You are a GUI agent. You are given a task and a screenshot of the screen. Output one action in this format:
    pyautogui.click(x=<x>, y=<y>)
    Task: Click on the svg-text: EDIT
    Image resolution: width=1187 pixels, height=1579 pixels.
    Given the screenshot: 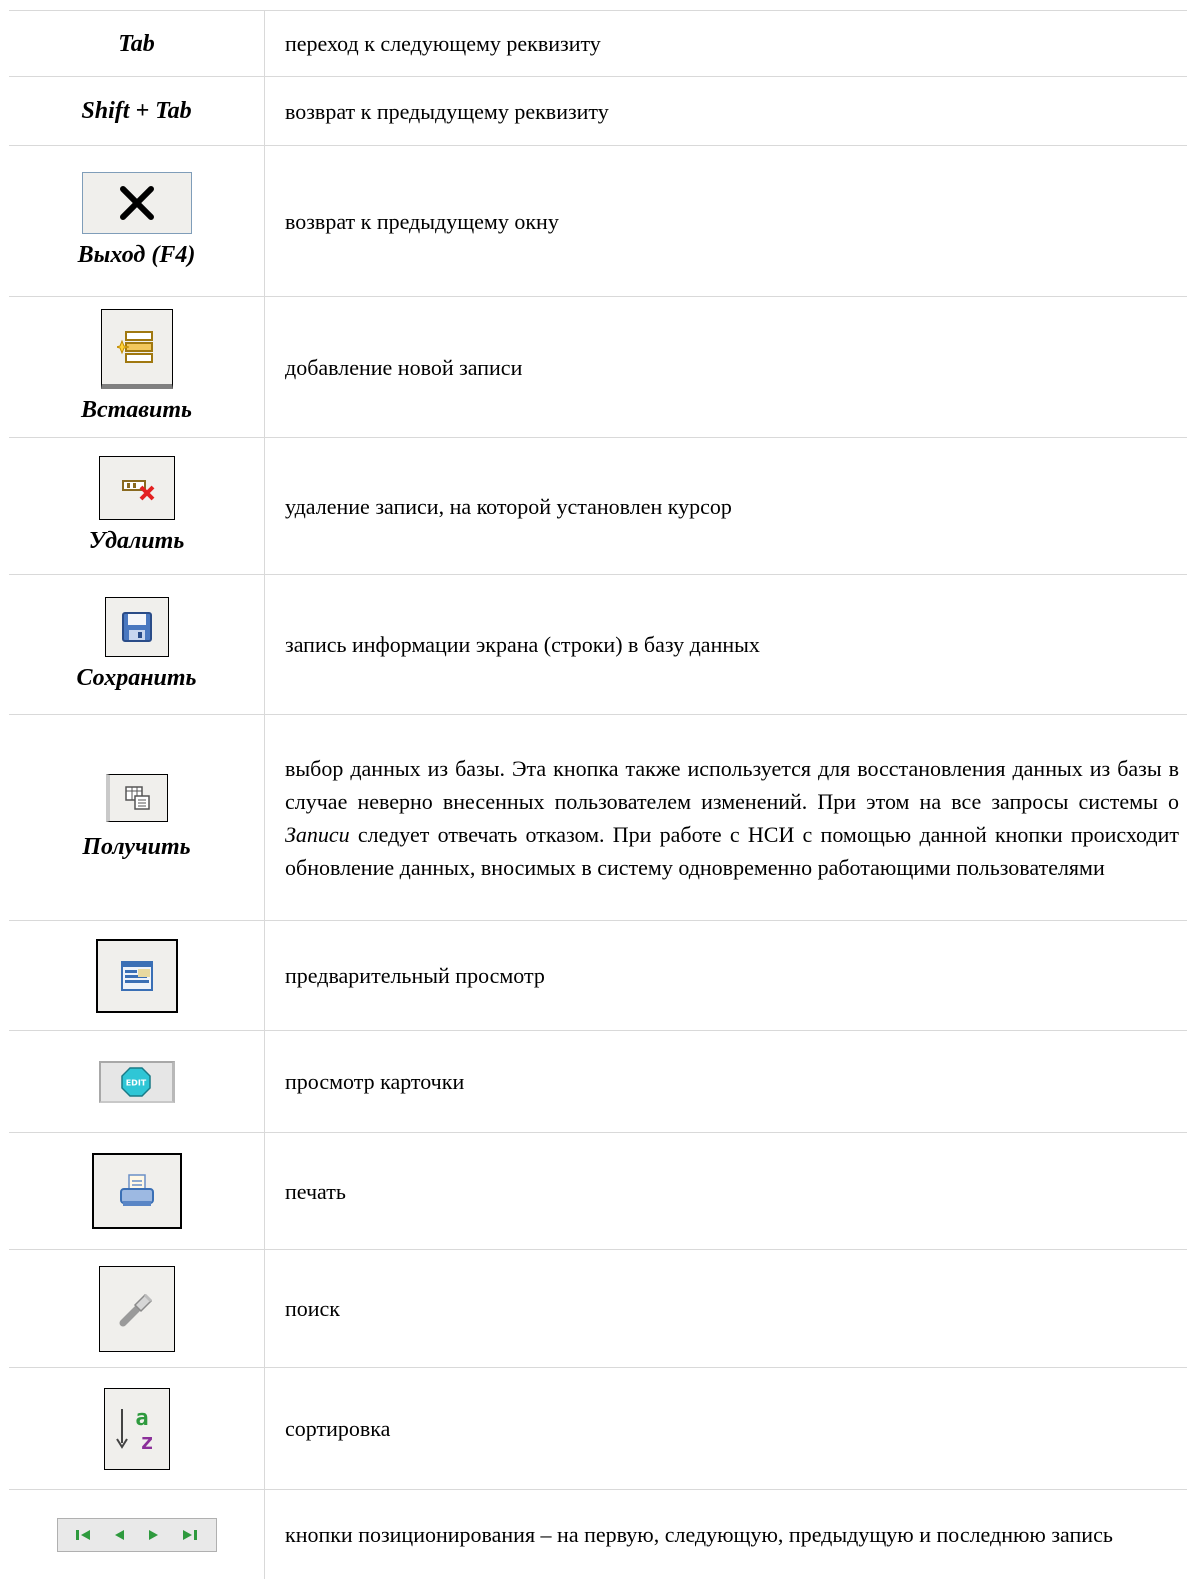 What is the action you would take?
    pyautogui.click(x=136, y=1082)
    